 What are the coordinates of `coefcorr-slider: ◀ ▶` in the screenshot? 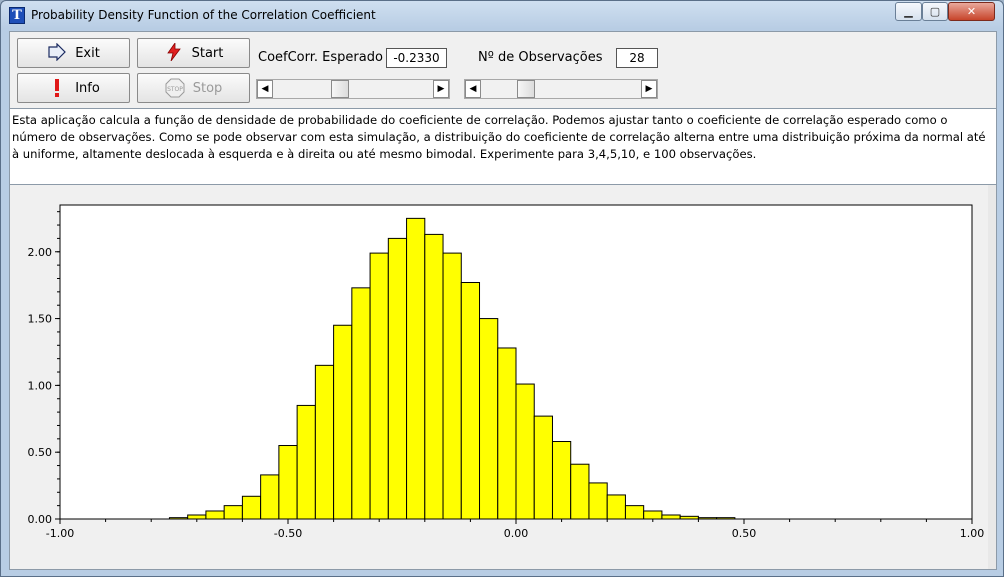 It's located at (353, 89).